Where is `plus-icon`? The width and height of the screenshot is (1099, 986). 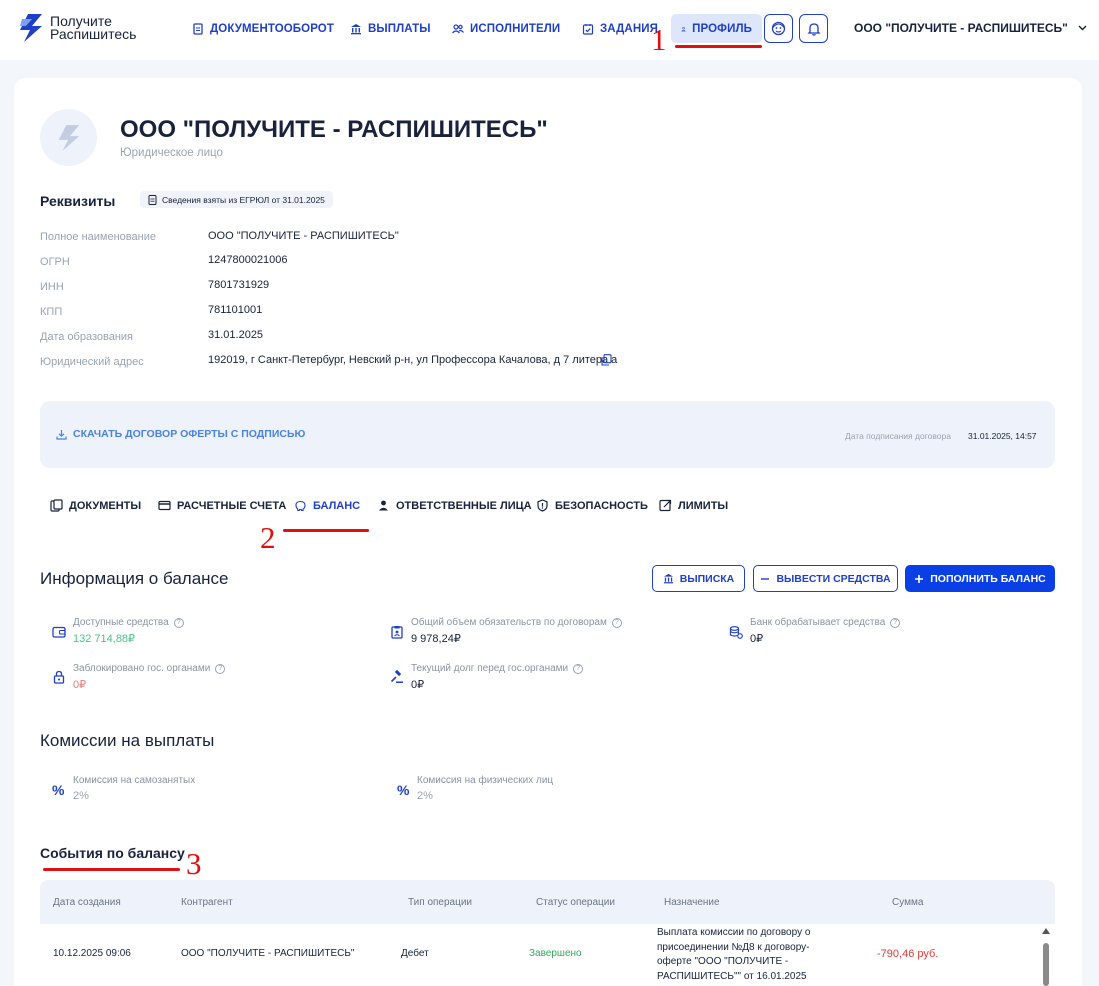 plus-icon is located at coordinates (919, 578).